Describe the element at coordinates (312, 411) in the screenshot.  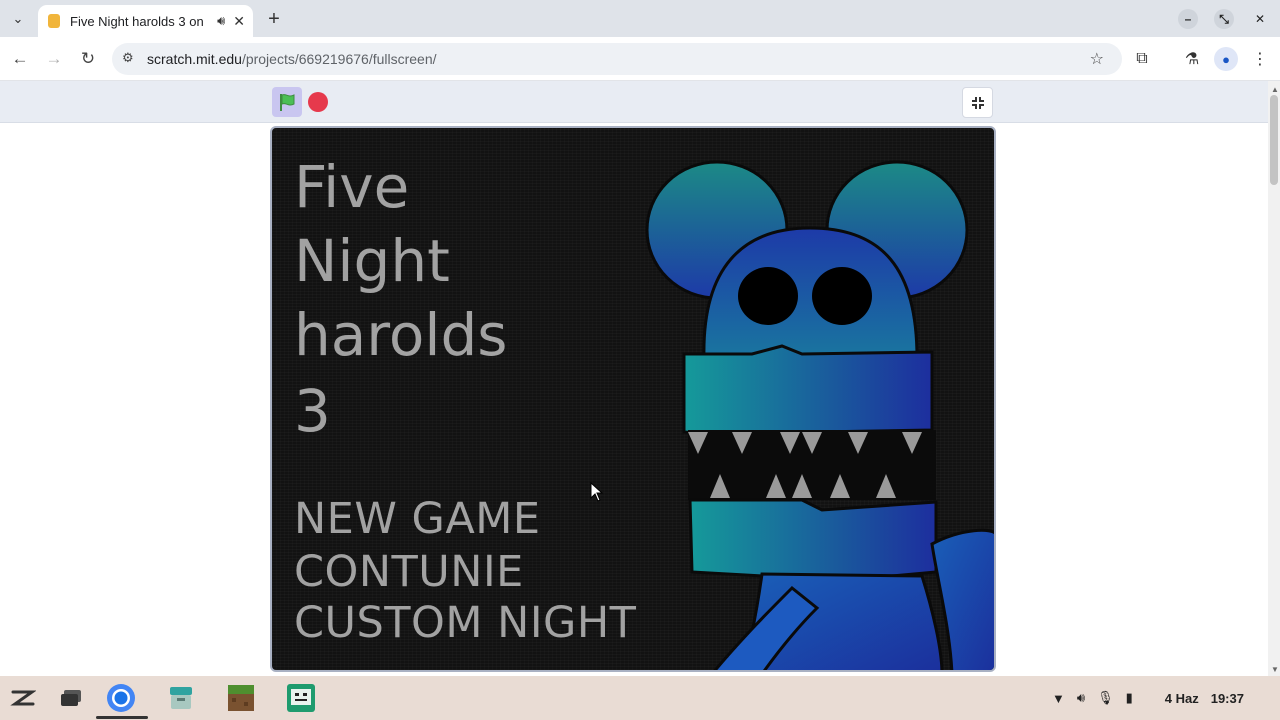
I see `game-title-line: 3` at that location.